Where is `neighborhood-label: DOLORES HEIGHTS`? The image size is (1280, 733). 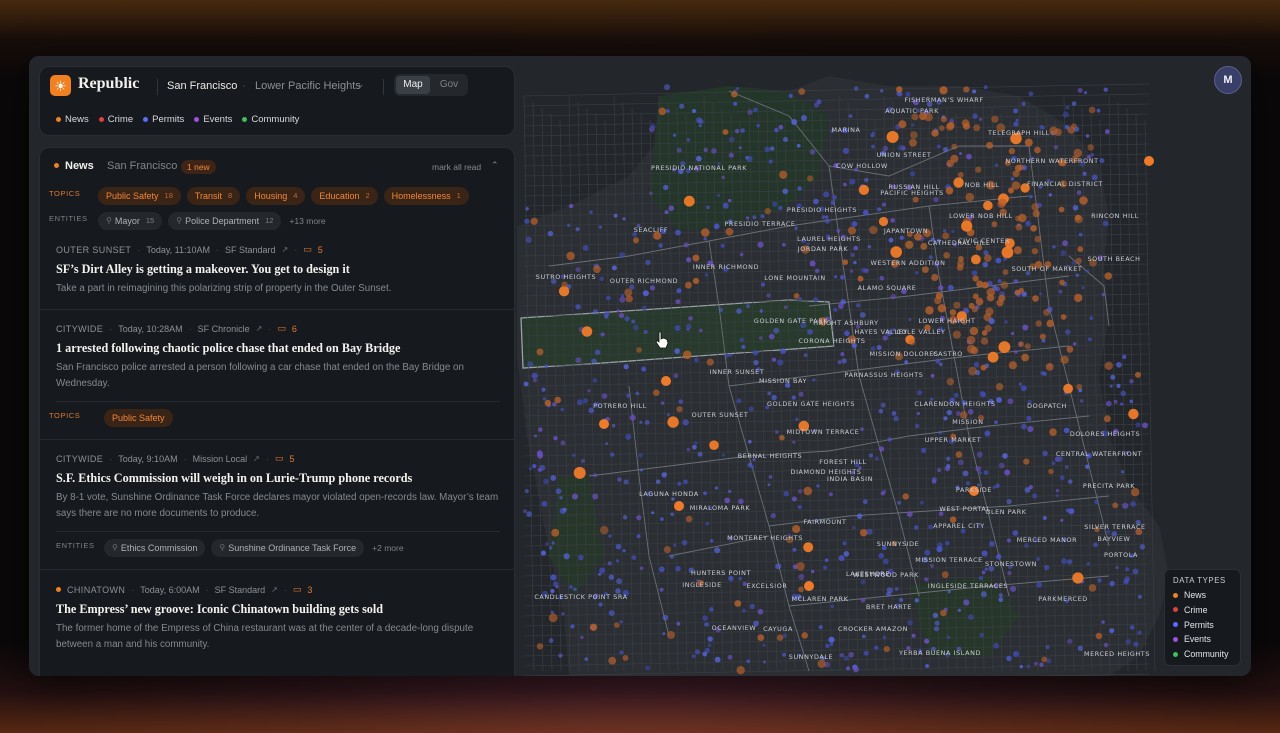
neighborhood-label: DOLORES HEIGHTS is located at coordinates (1105, 434).